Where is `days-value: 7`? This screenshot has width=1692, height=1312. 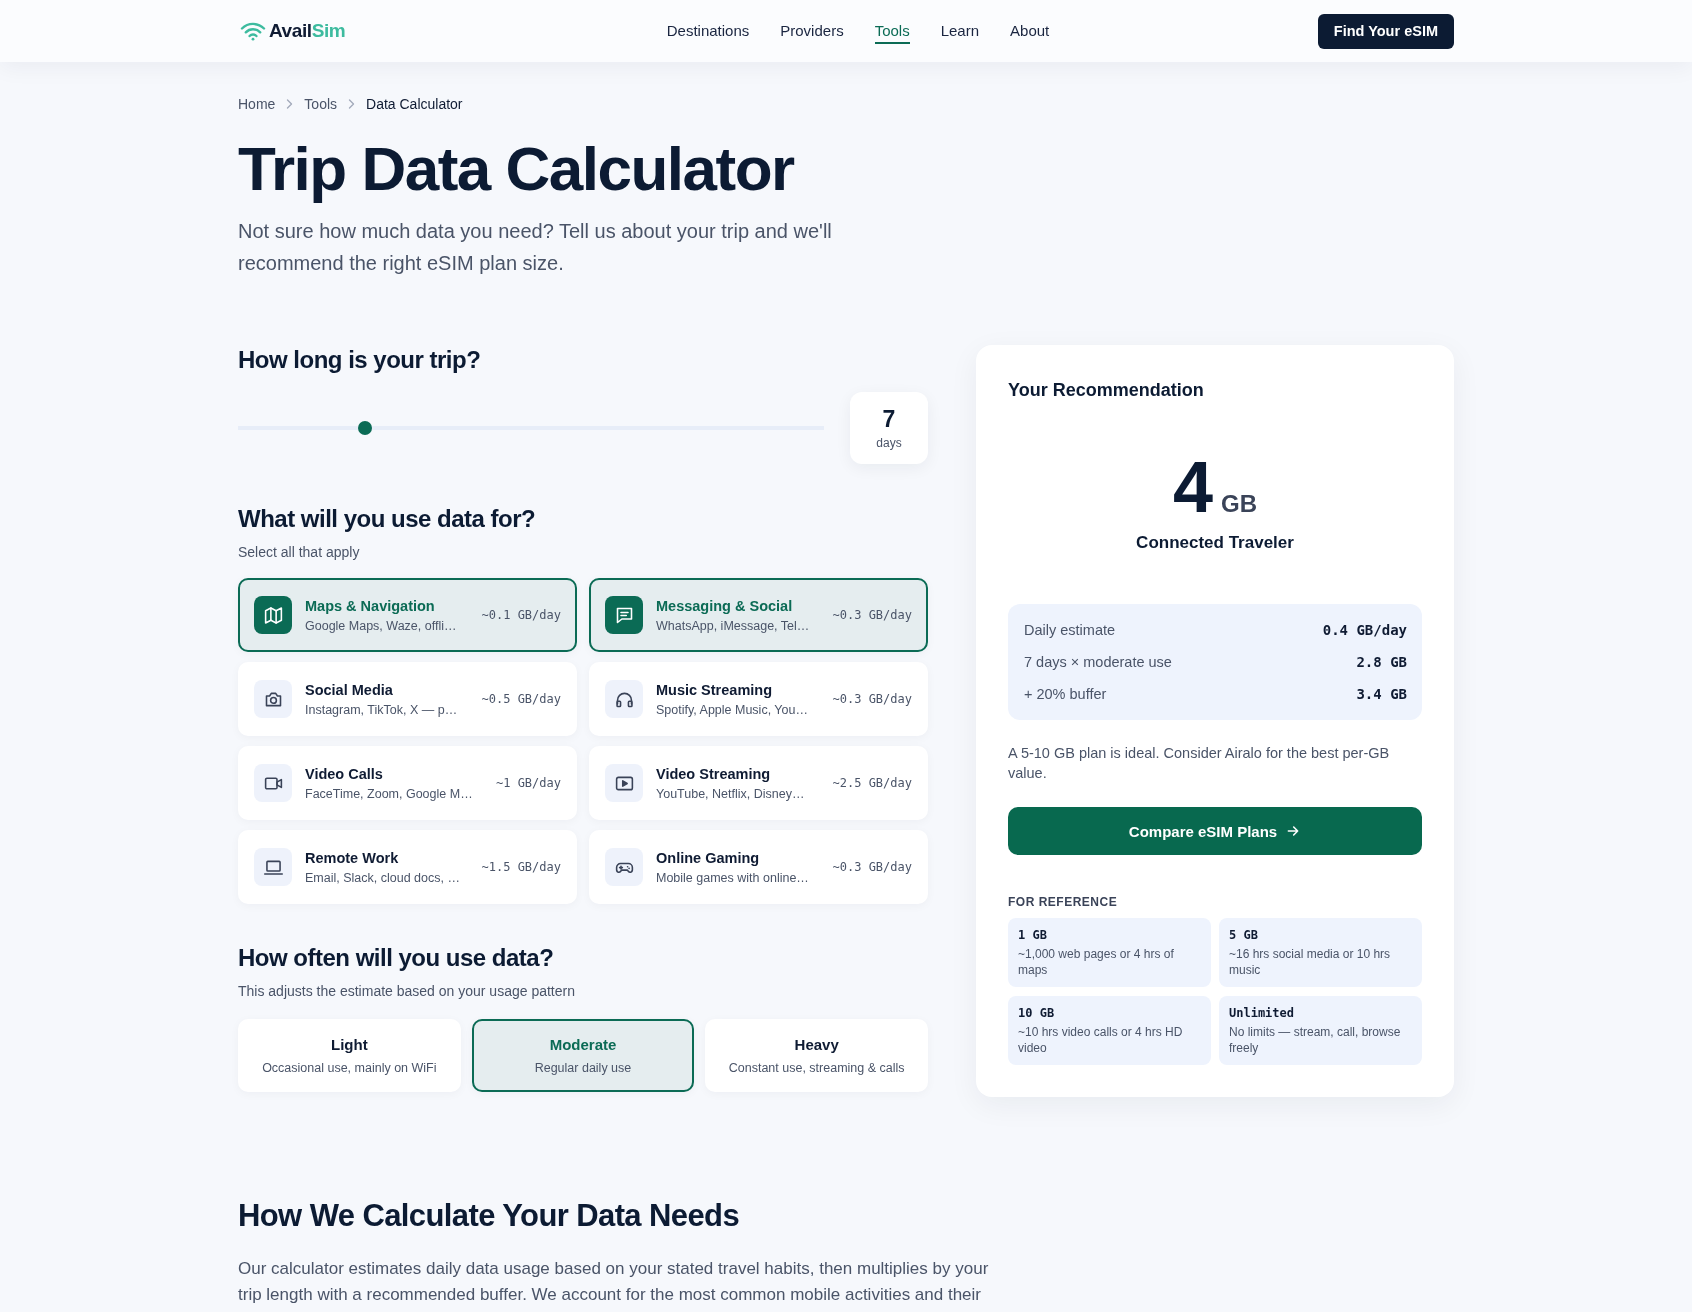
days-value: 7 is located at coordinates (889, 419).